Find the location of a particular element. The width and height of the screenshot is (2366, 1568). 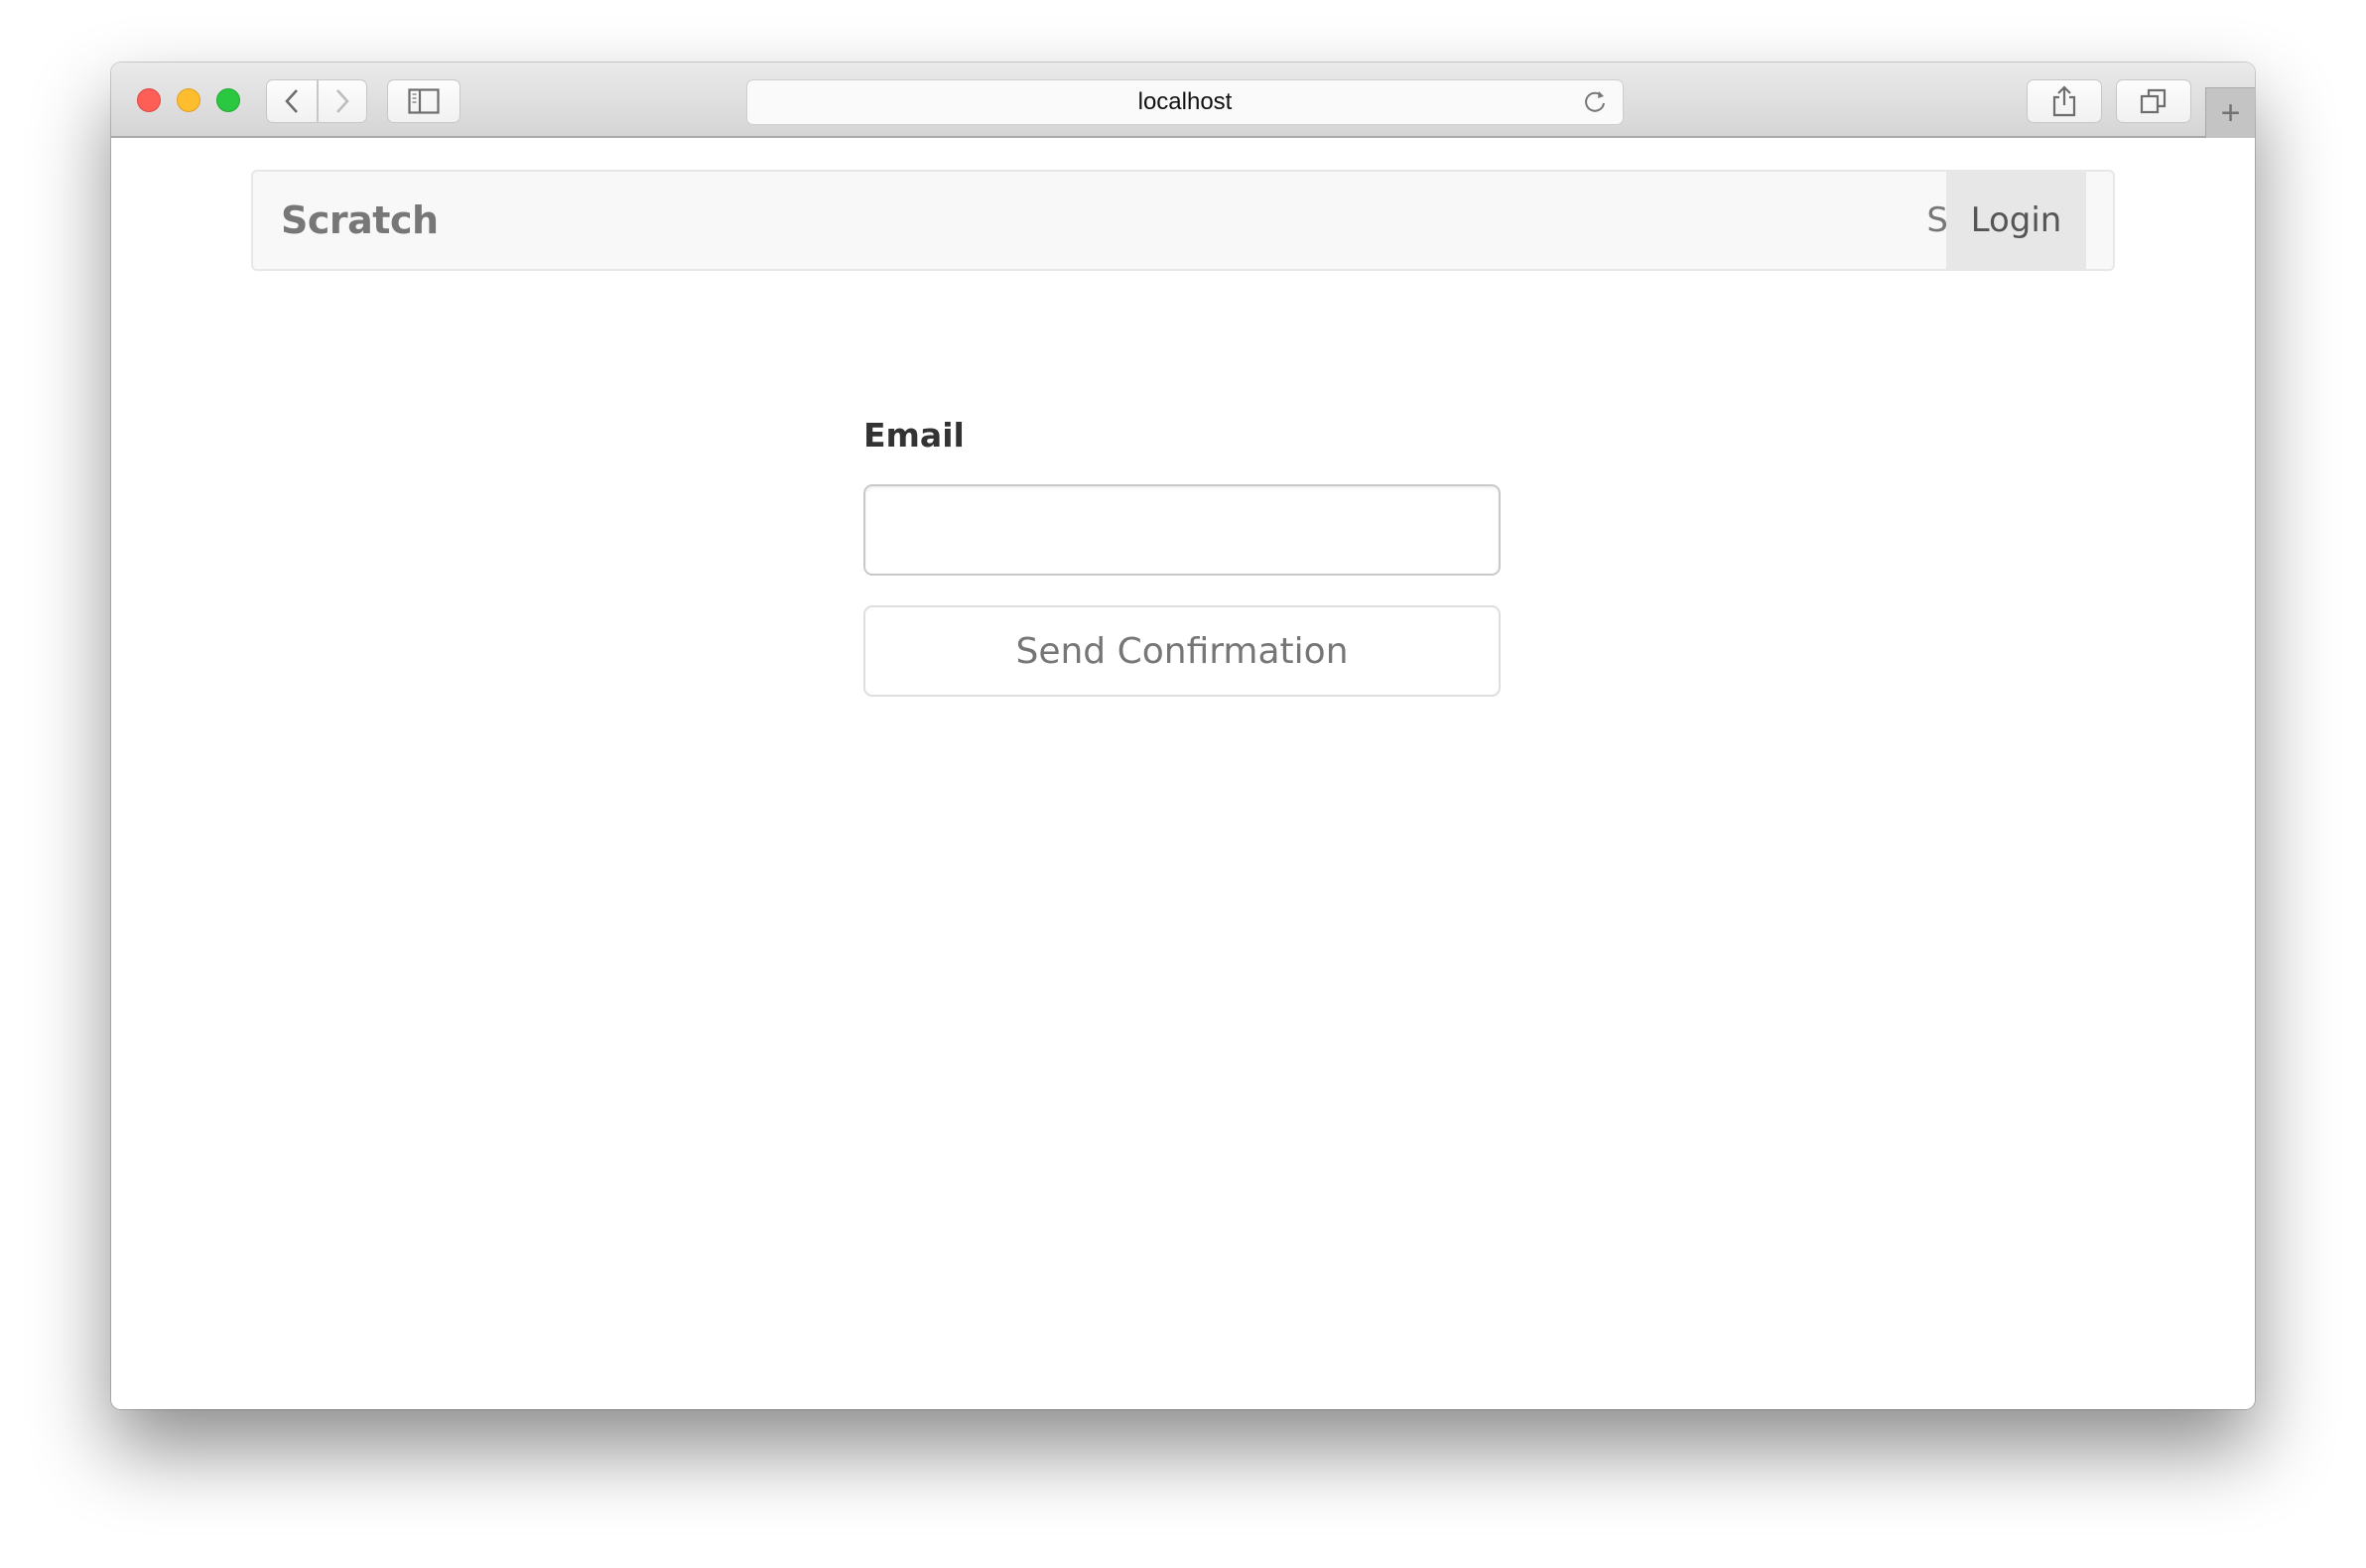

sidebar-icon is located at coordinates (424, 101).